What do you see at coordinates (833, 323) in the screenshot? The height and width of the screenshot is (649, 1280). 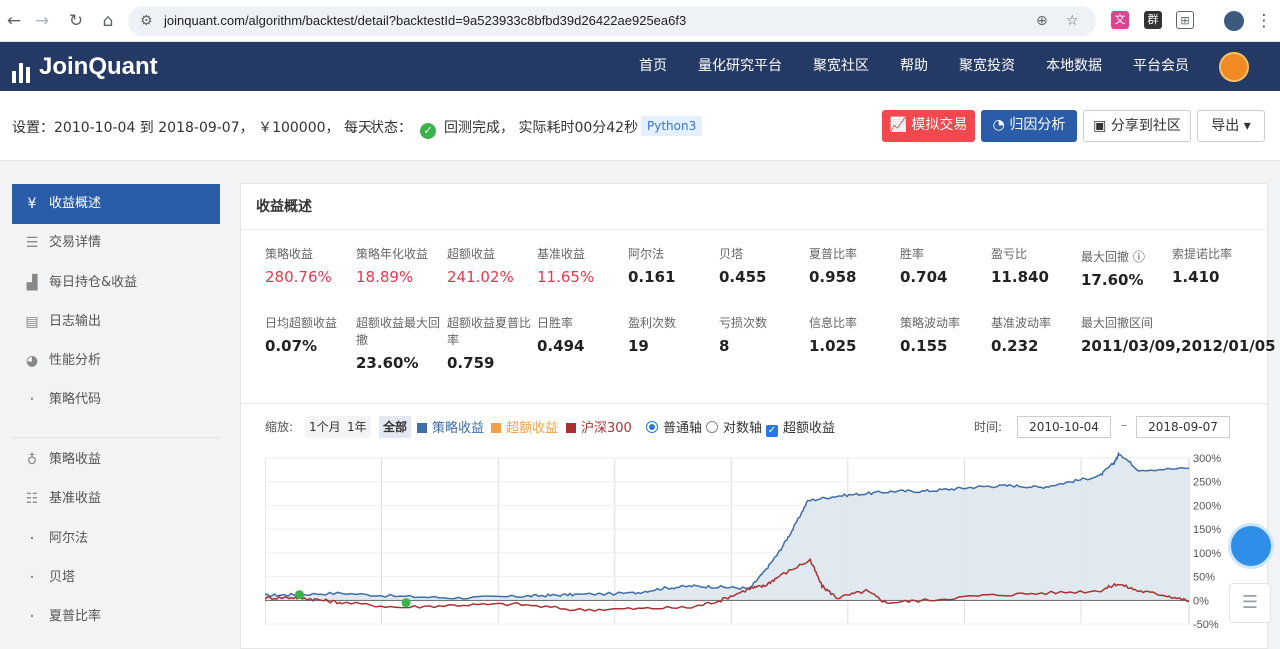 I see `metric-label: 信息比率` at bounding box center [833, 323].